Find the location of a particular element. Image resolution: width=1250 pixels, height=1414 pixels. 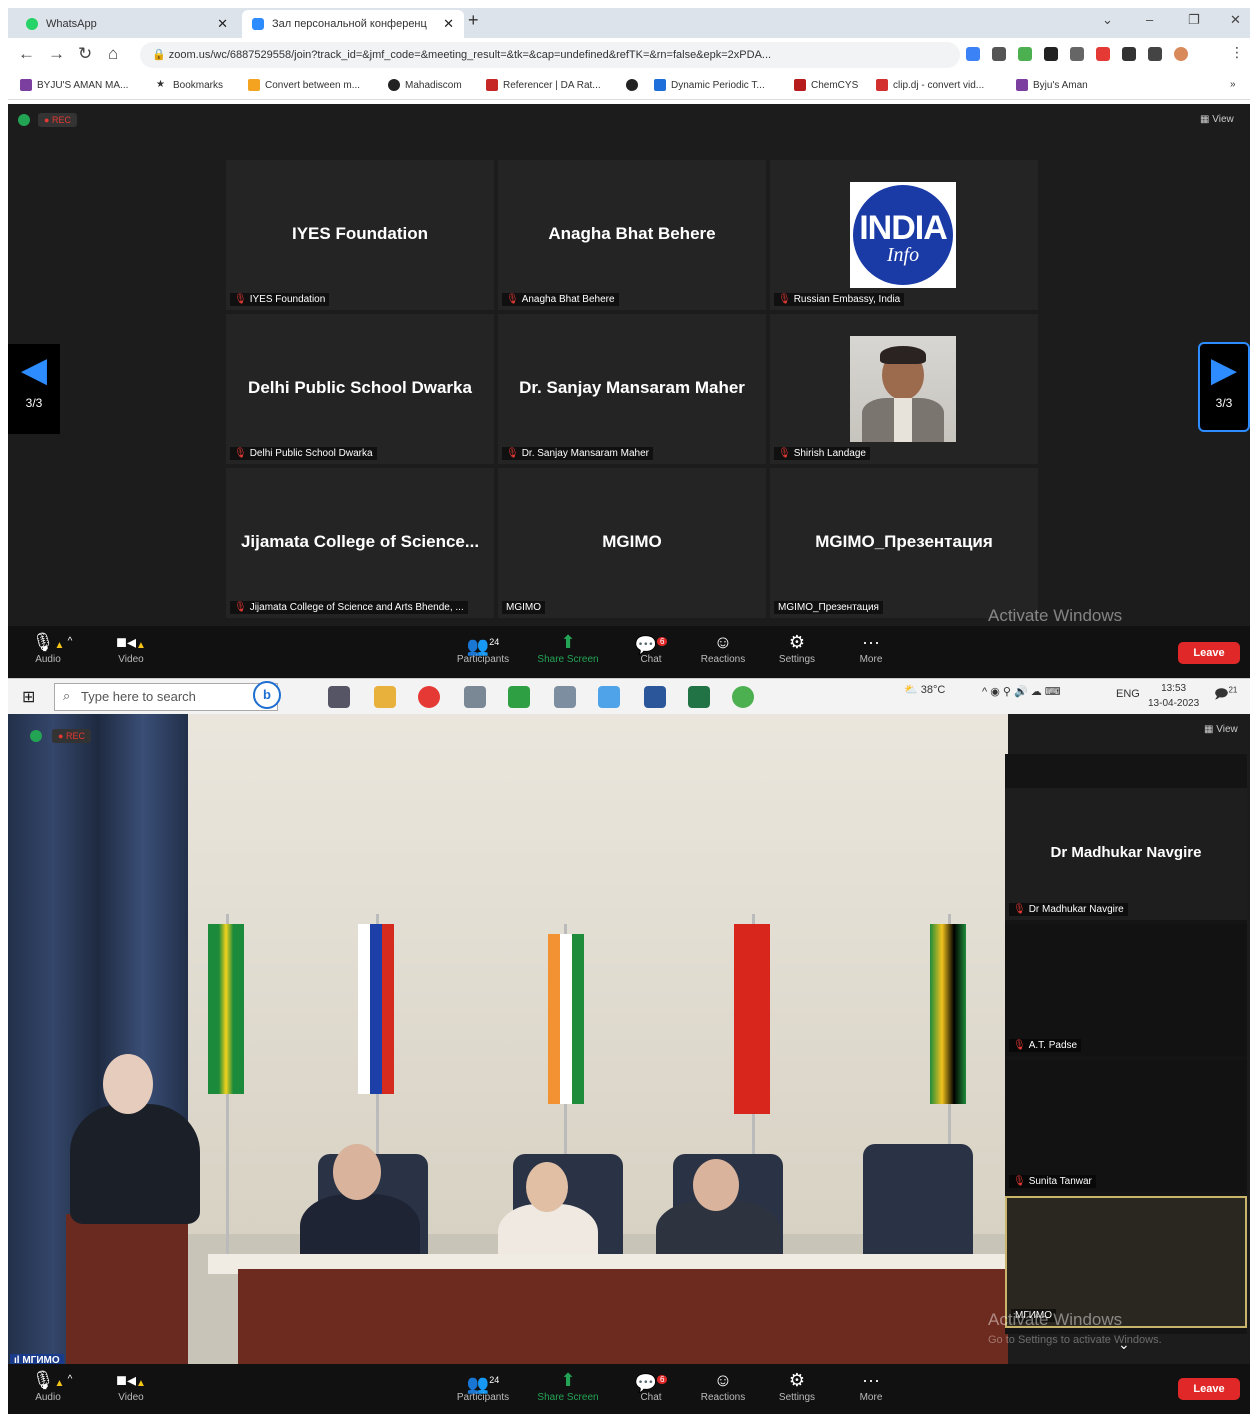

bookmark-item: ChemCYS is located at coordinates (826, 85).